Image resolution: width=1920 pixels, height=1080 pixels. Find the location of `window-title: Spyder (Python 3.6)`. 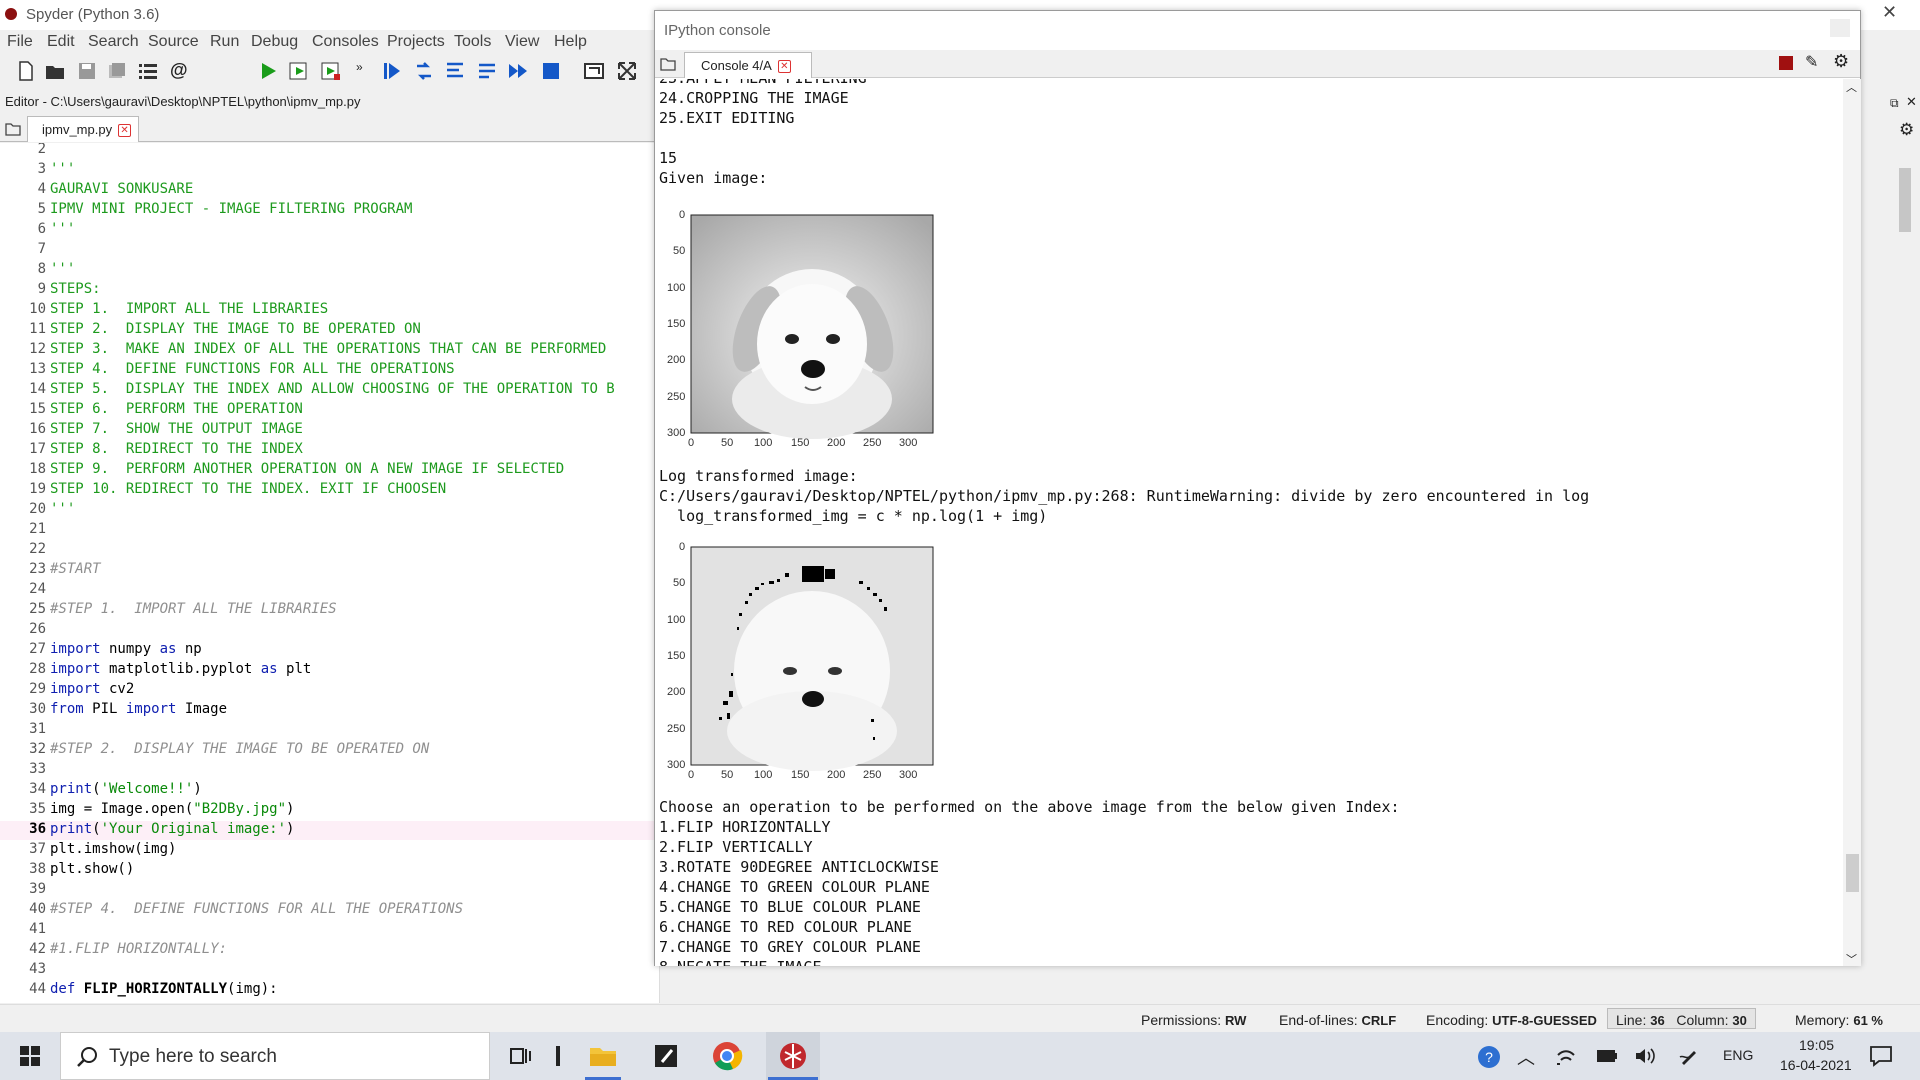

window-title: Spyder (Python 3.6) is located at coordinates (93, 14).